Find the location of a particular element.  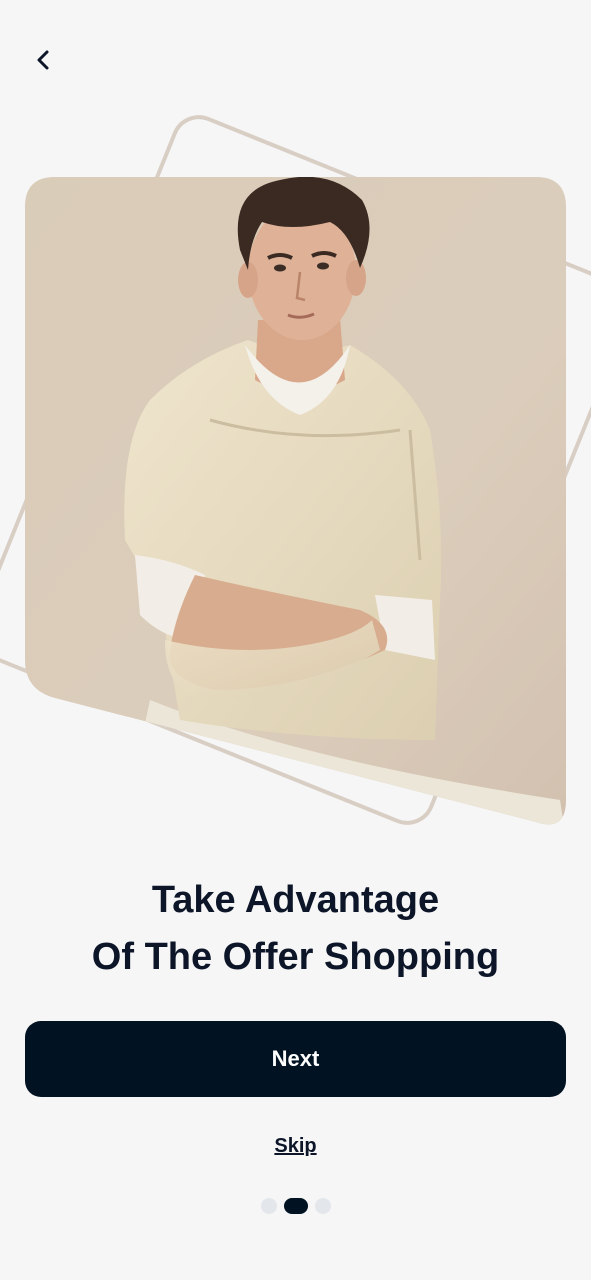

title-line-1: Take Advantage is located at coordinates (295, 900).